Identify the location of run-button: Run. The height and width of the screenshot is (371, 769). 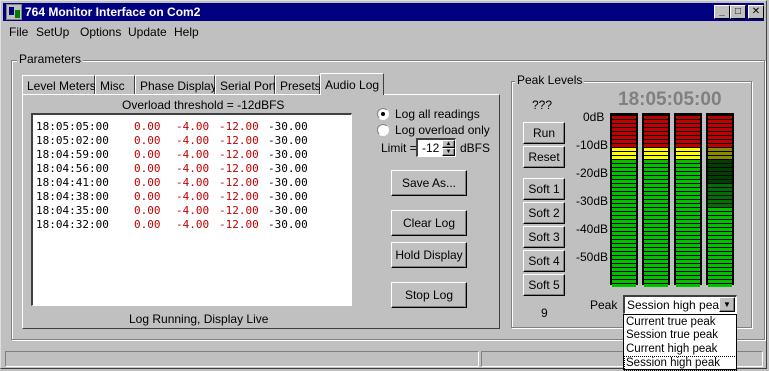
(544, 133).